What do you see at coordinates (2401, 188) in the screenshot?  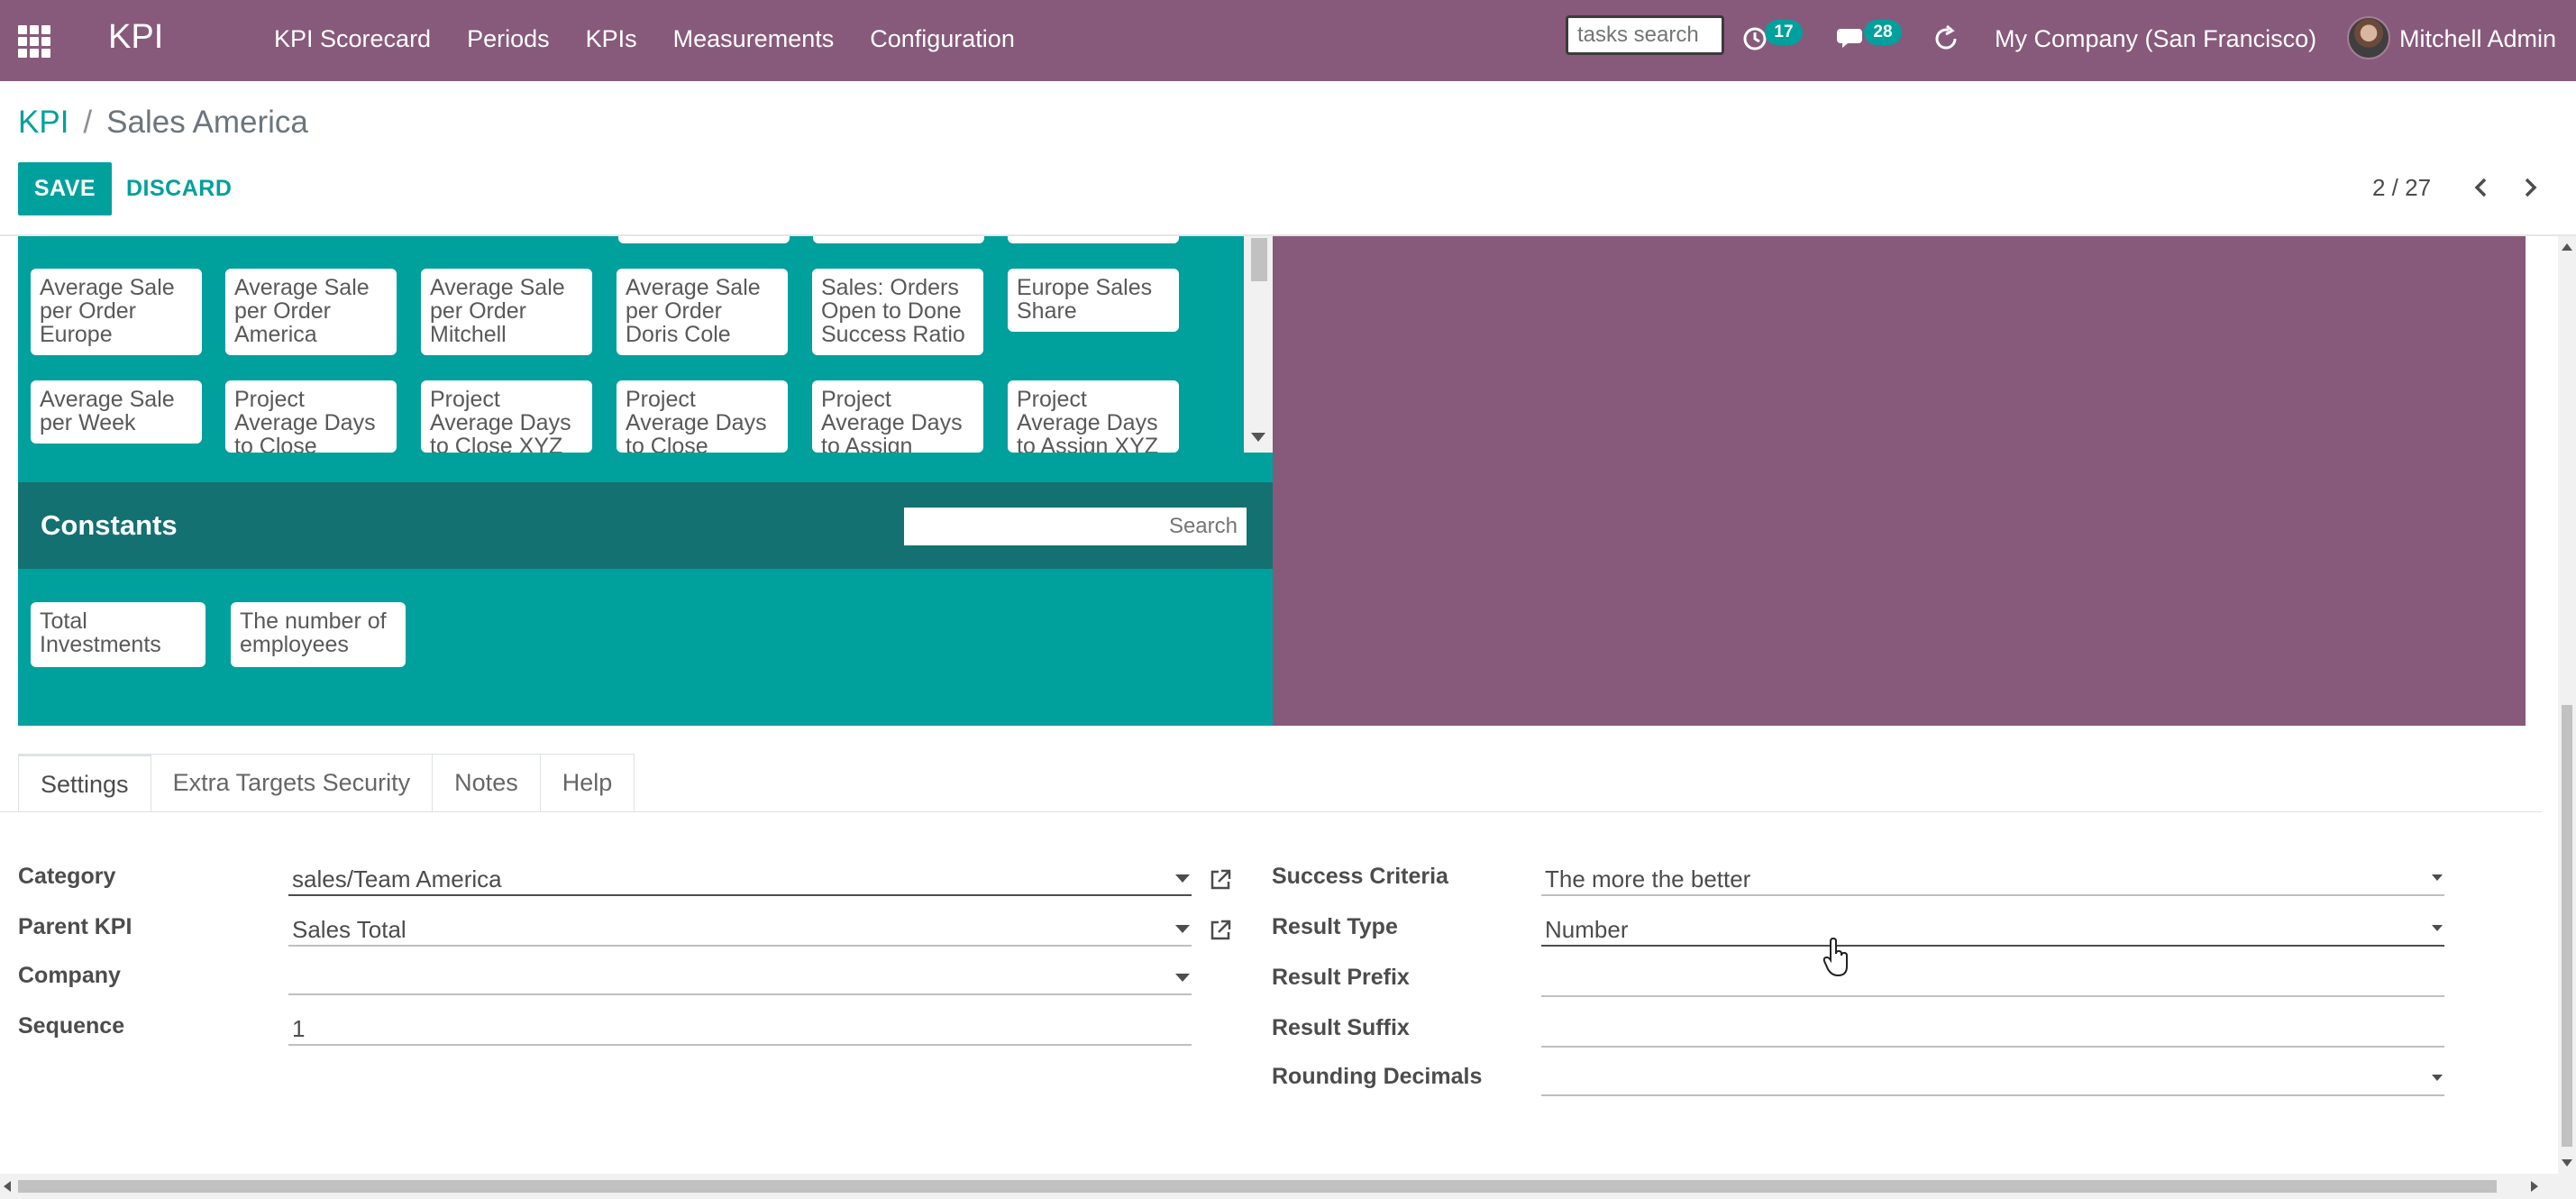 I see `pager-value: 2 / 27` at bounding box center [2401, 188].